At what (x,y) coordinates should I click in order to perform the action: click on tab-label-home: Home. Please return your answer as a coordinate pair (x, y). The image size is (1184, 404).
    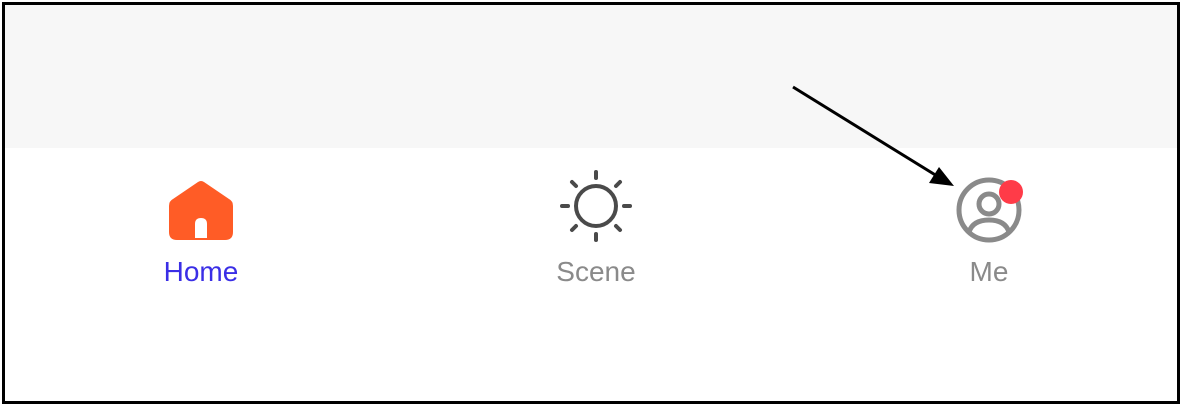
    Looking at the image, I should click on (201, 271).